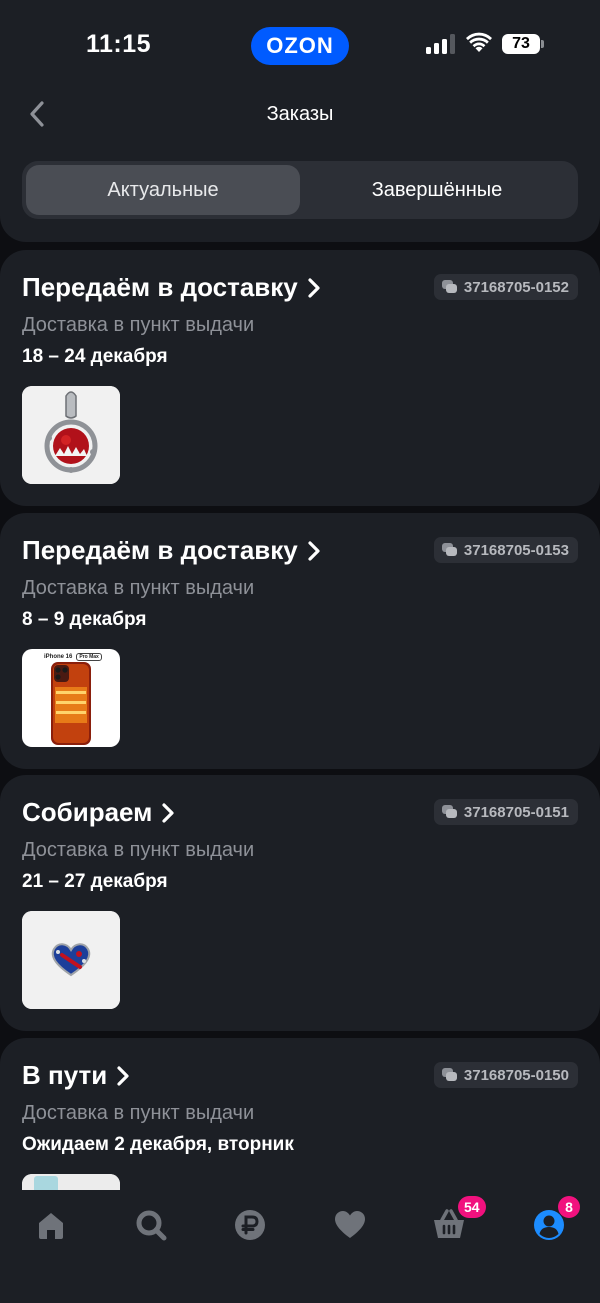 This screenshot has height=1303, width=600. I want to click on wifi-icon, so click(479, 42).